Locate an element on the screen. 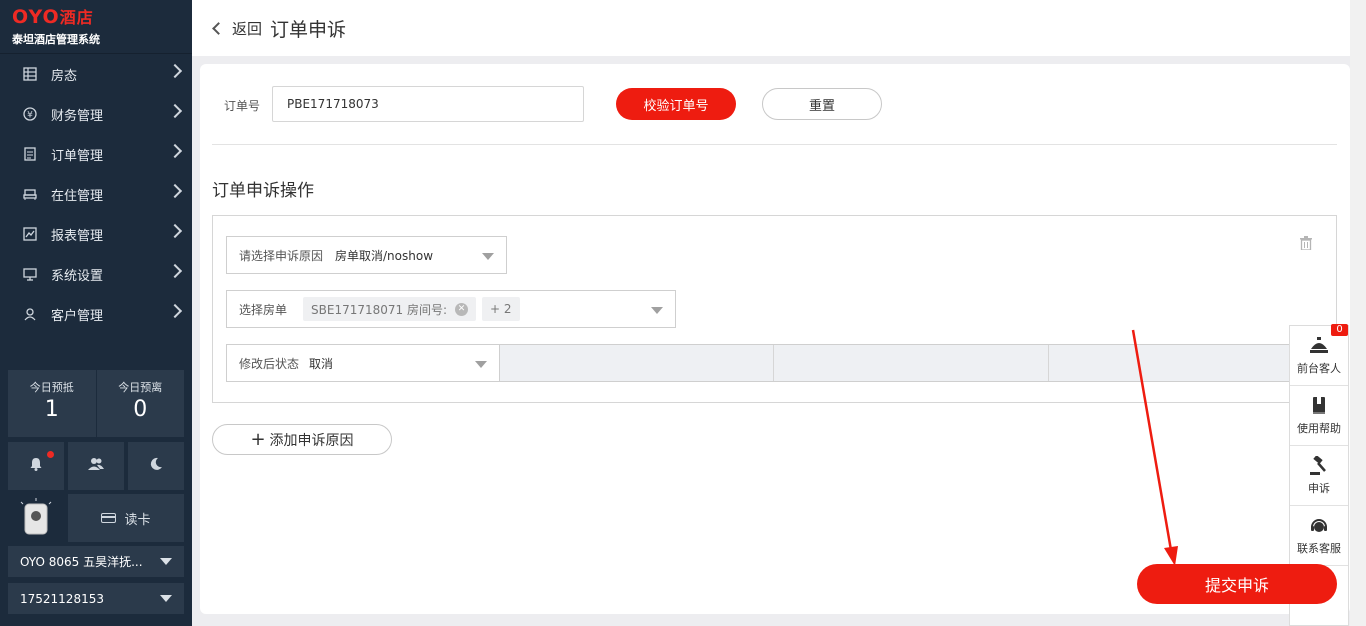  add-reason-button: + 添加申诉原因 is located at coordinates (302, 439).